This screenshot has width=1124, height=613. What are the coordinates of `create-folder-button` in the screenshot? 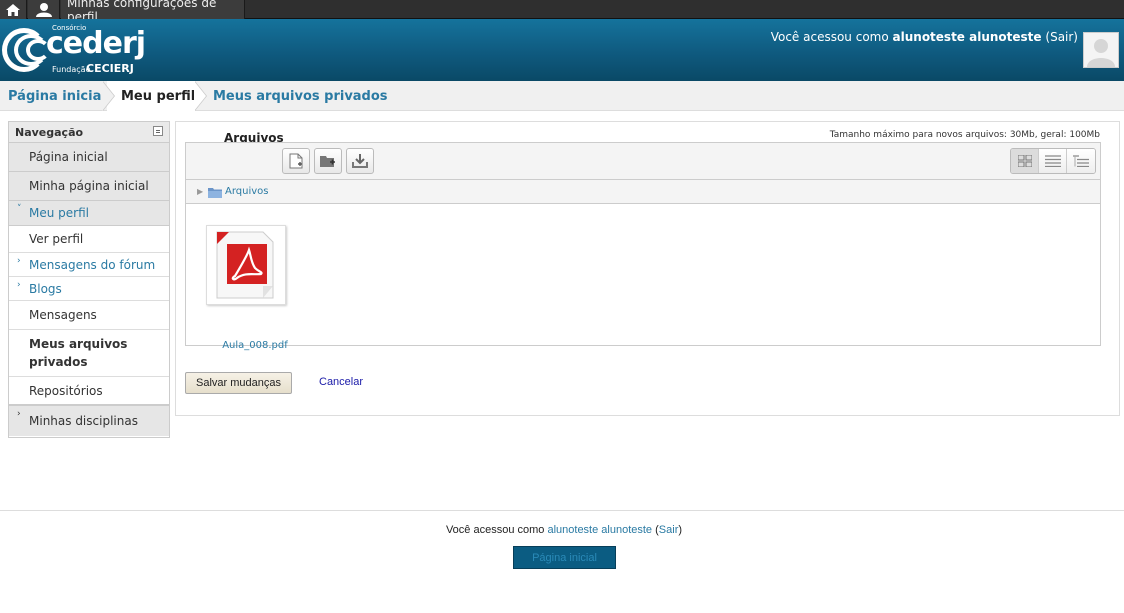 It's located at (328, 161).